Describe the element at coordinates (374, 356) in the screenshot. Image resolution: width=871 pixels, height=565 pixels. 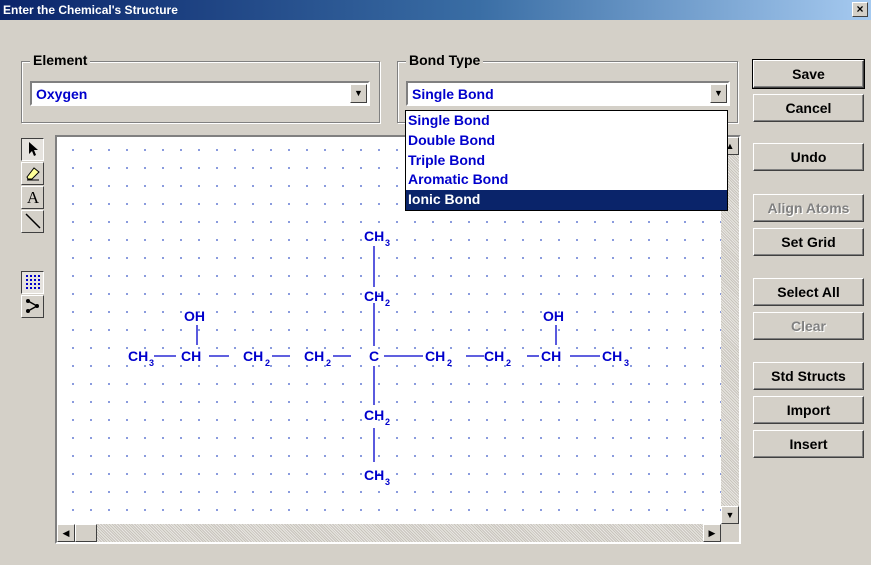
I see `atom-label: C` at that location.